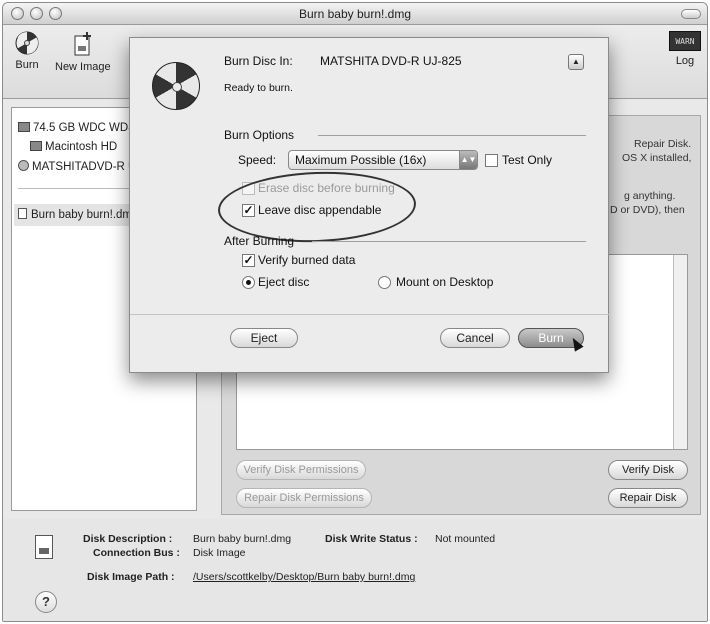 This screenshot has height=624, width=710. Describe the element at coordinates (219, 553) in the screenshot. I see `connection-bus-value: Disk Image` at that location.